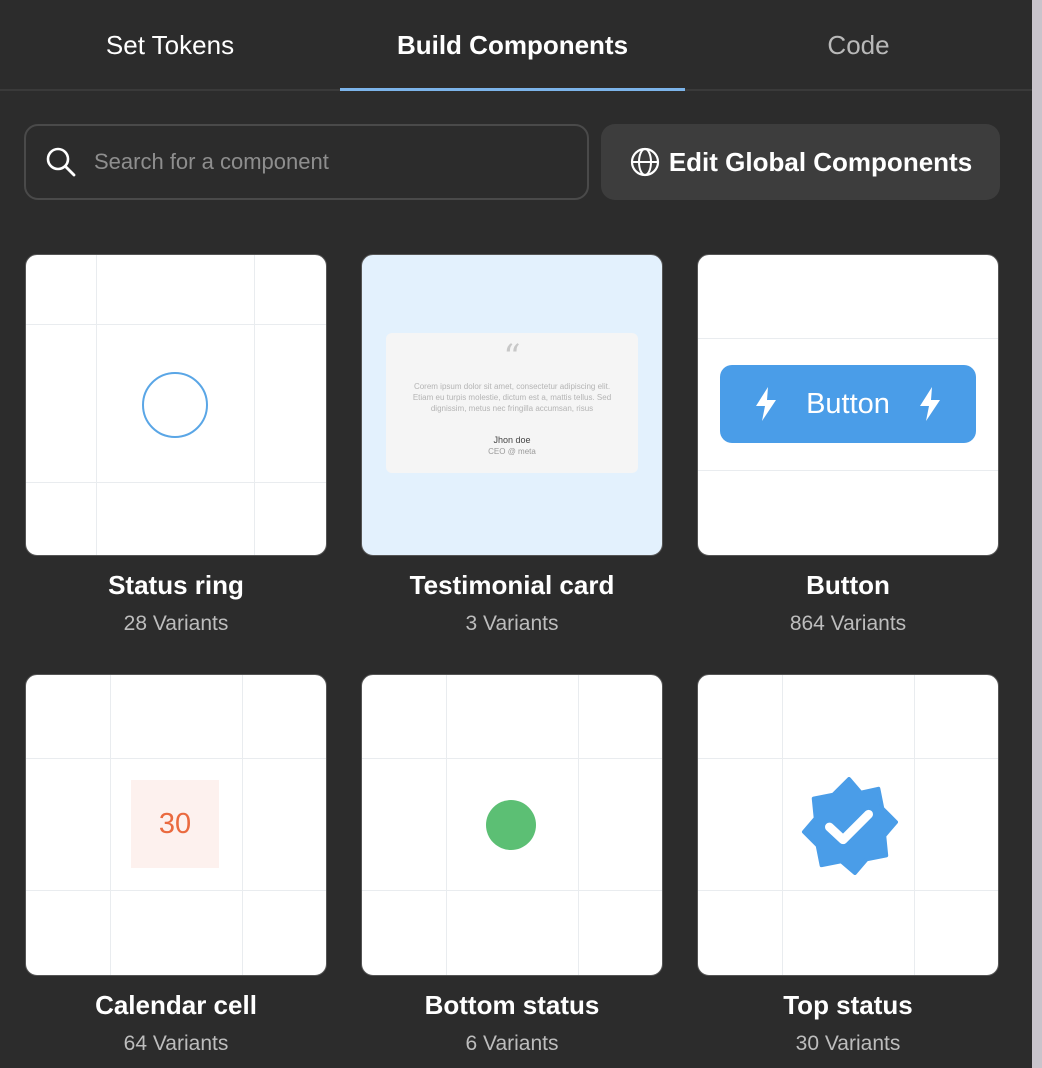 Image resolution: width=1042 pixels, height=1068 pixels. I want to click on window-edge, so click(1037, 534).